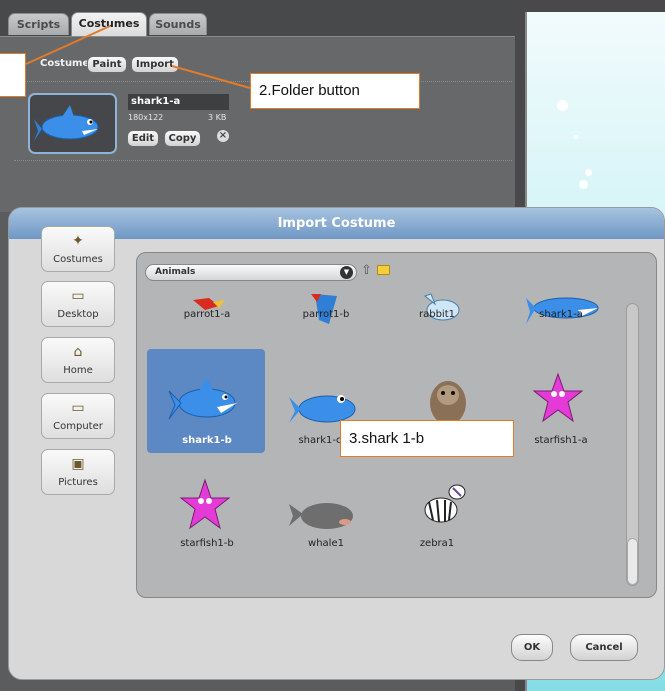 The width and height of the screenshot is (665, 691). Describe the element at coordinates (326, 543) in the screenshot. I see `item-label: whale1` at that location.